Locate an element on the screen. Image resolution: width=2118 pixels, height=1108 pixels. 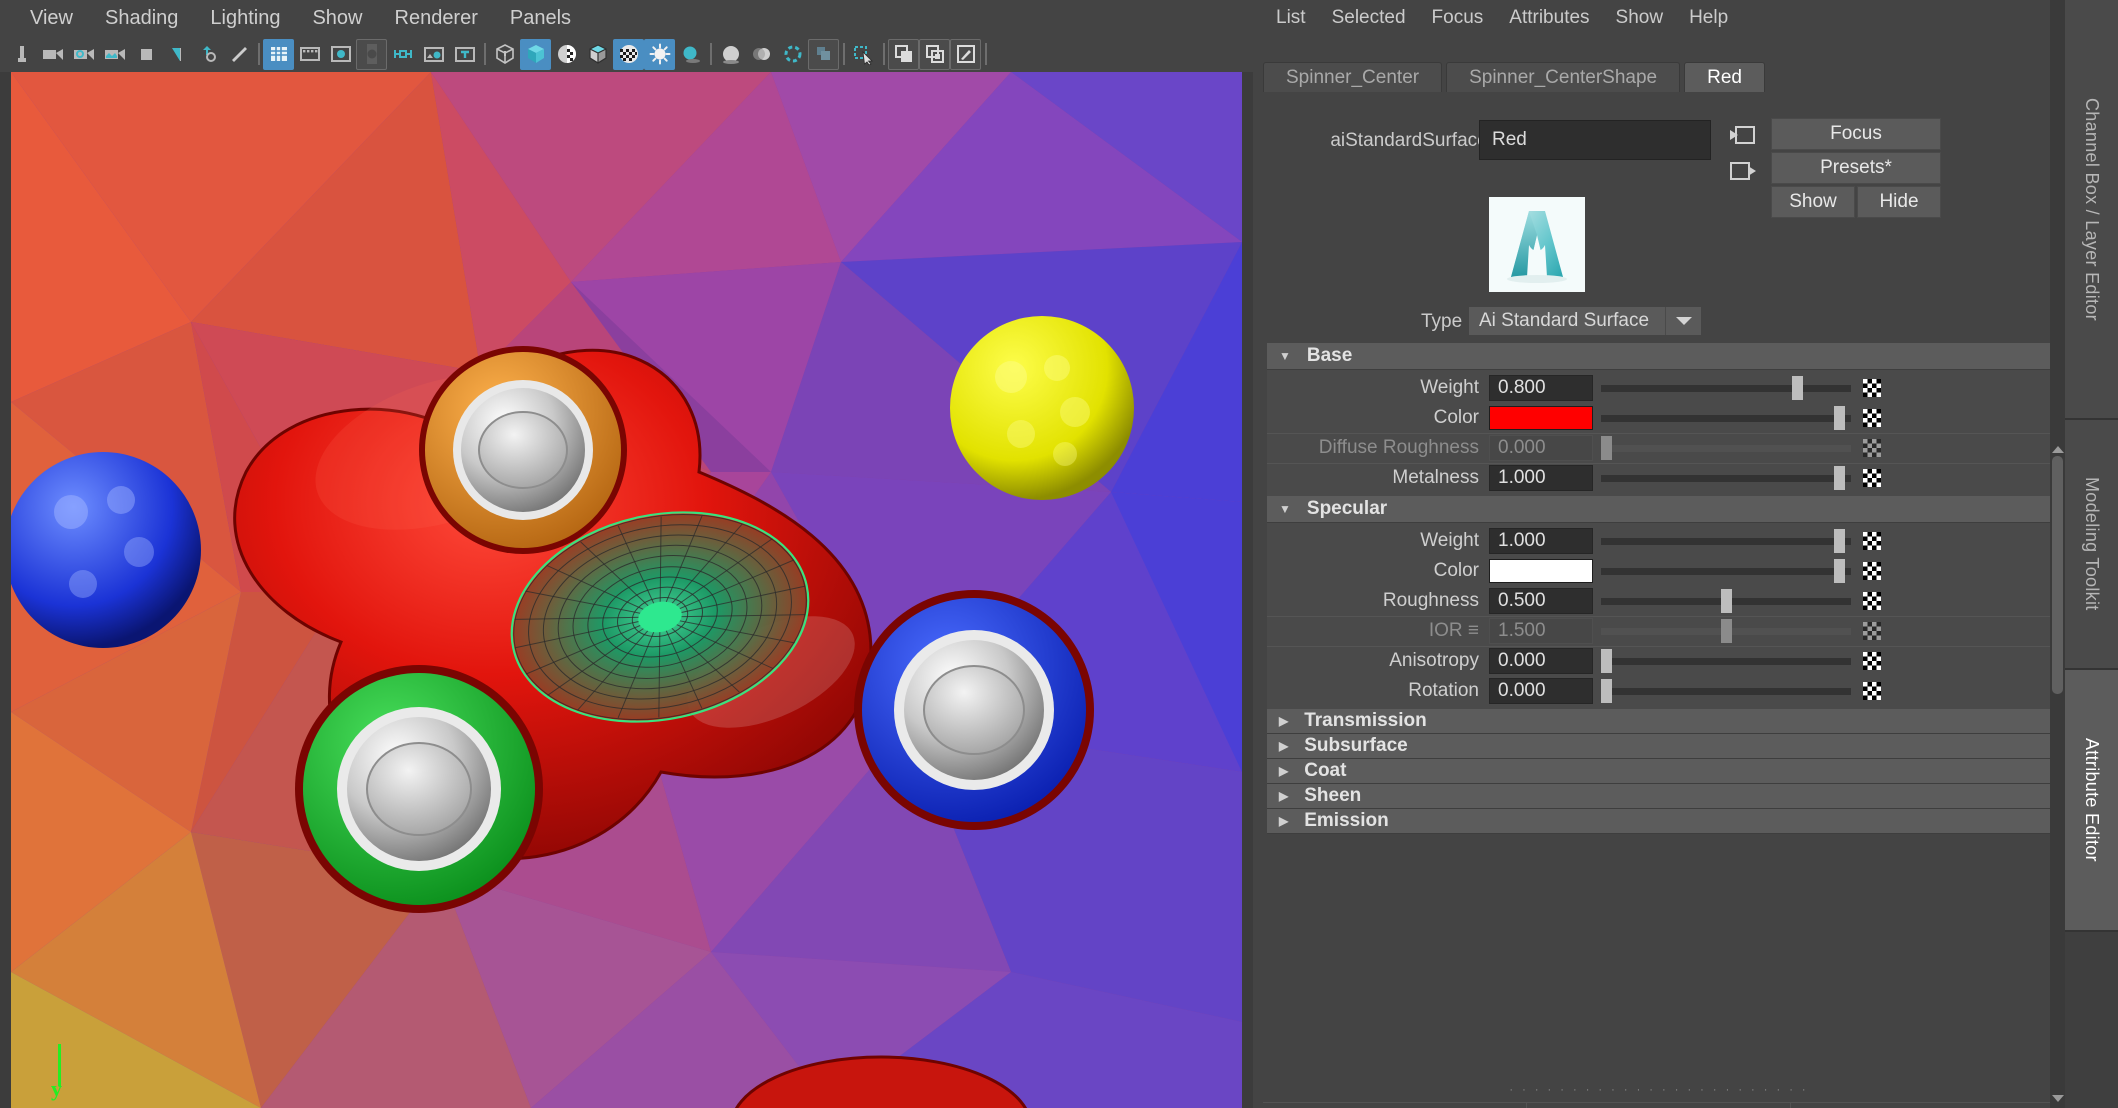
scroll-down-arrow is located at coordinates (2058, 1098).